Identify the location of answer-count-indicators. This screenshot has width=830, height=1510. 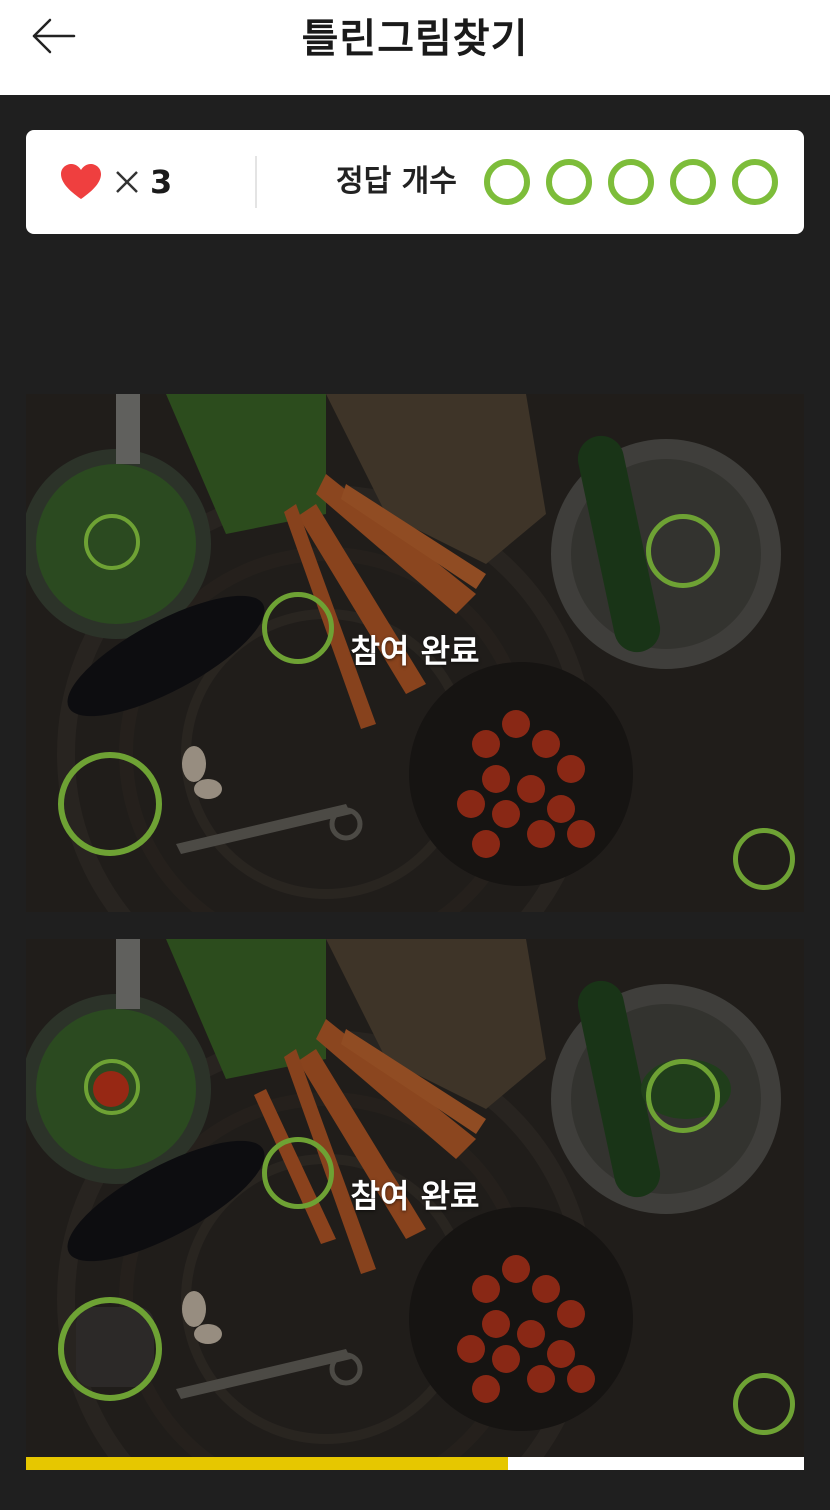
(639, 182).